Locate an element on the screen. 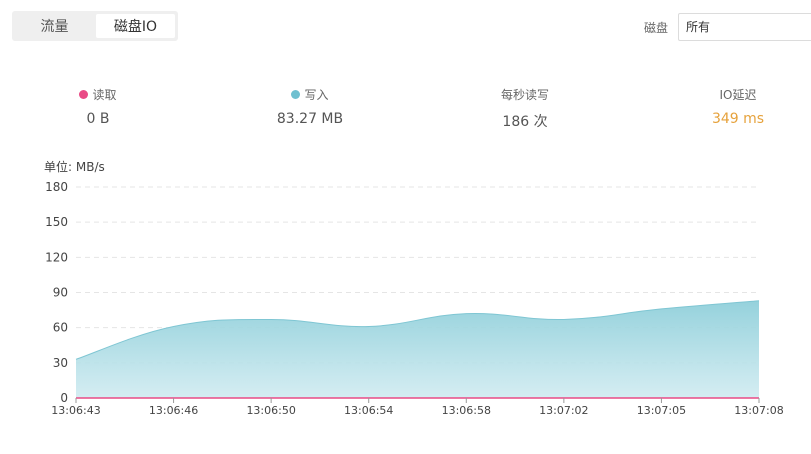 The width and height of the screenshot is (811, 454). x-tick-label: 13:06:50 is located at coordinates (270, 410).